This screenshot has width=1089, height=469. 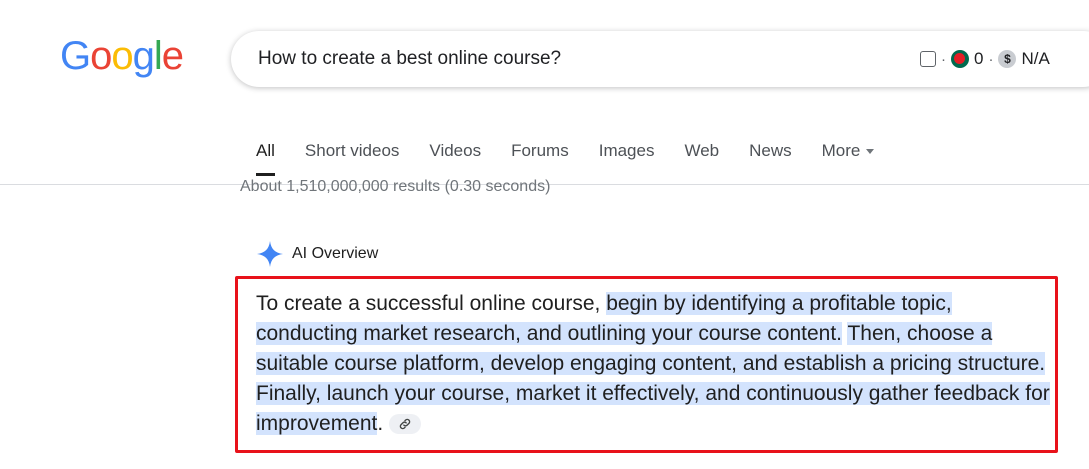 What do you see at coordinates (770, 151) in the screenshot?
I see `tab-news: News` at bounding box center [770, 151].